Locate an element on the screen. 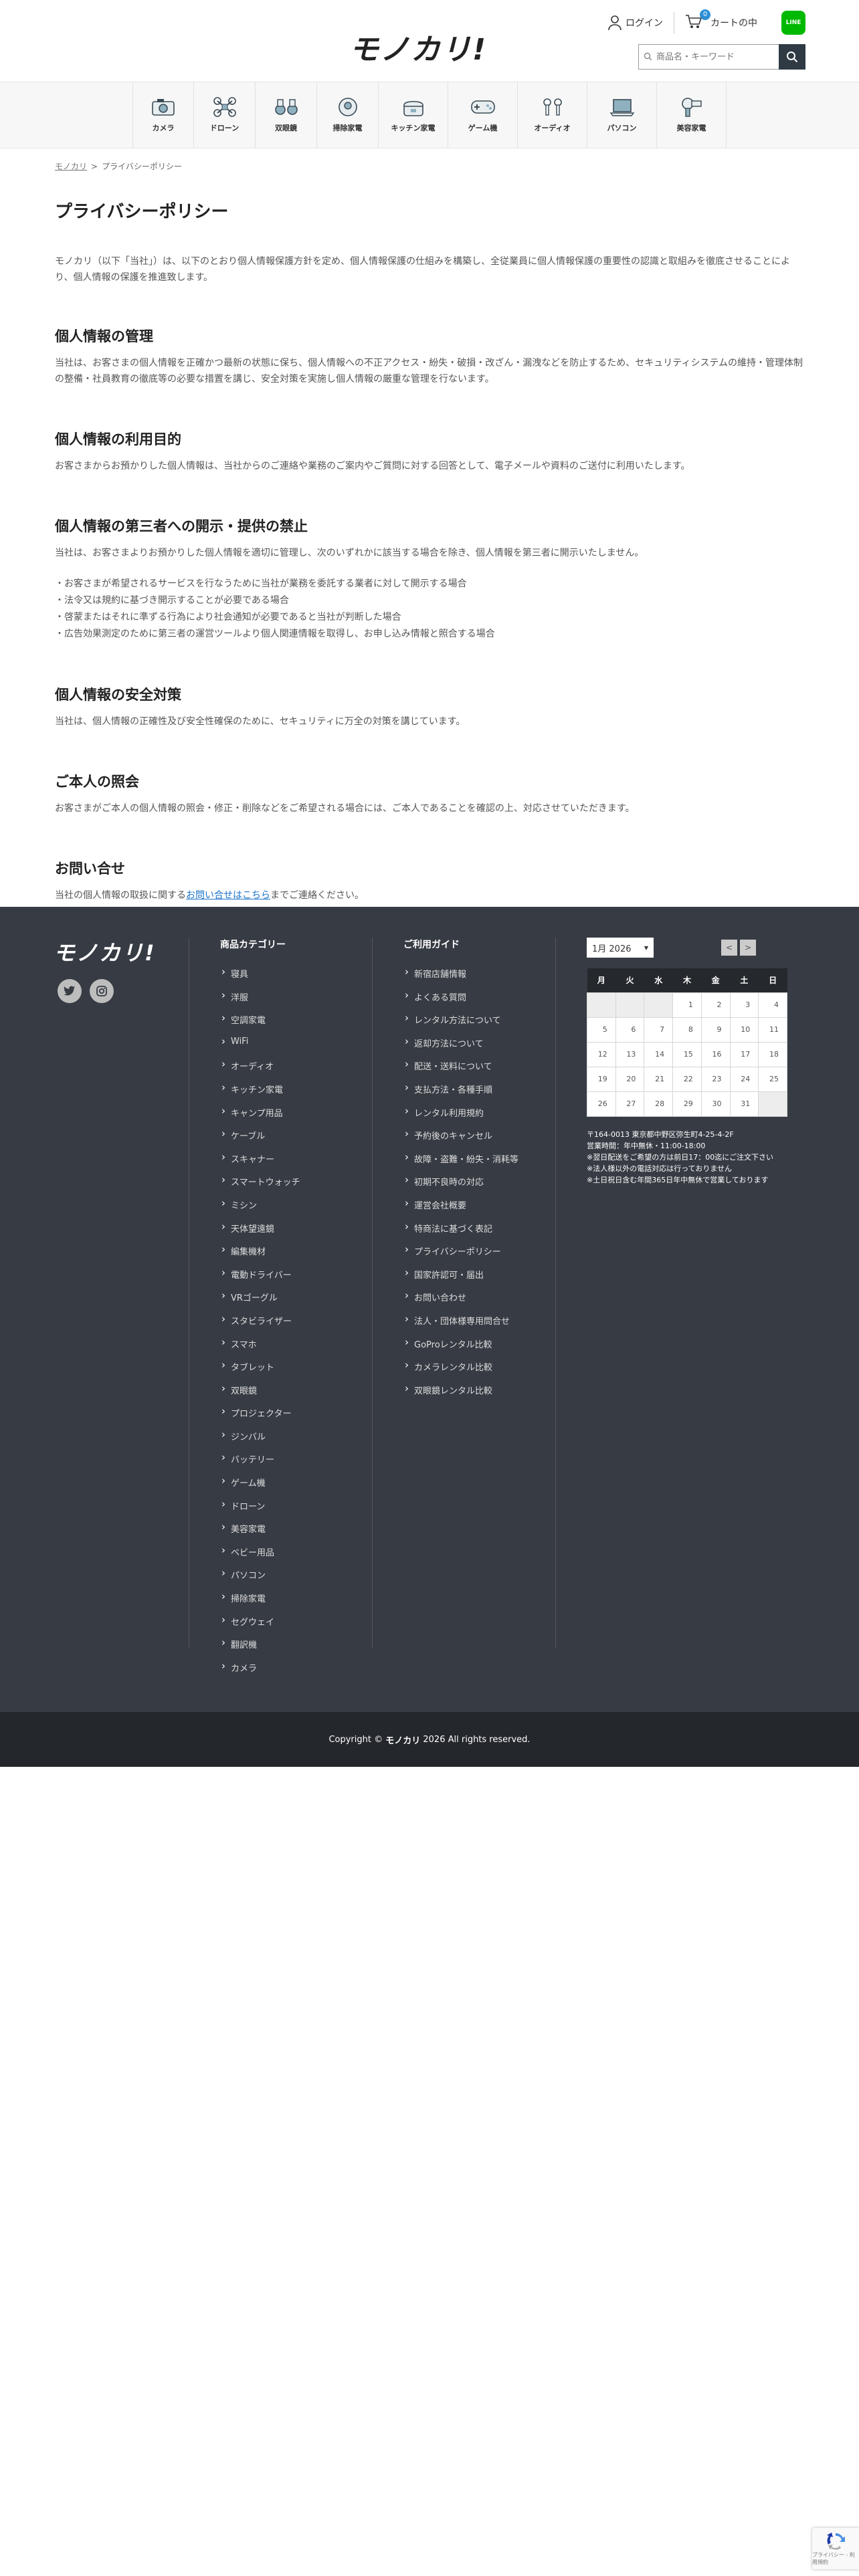 The image size is (859, 2576). calendar-header: 1月 2026 ▼ < > is located at coordinates (686, 948).